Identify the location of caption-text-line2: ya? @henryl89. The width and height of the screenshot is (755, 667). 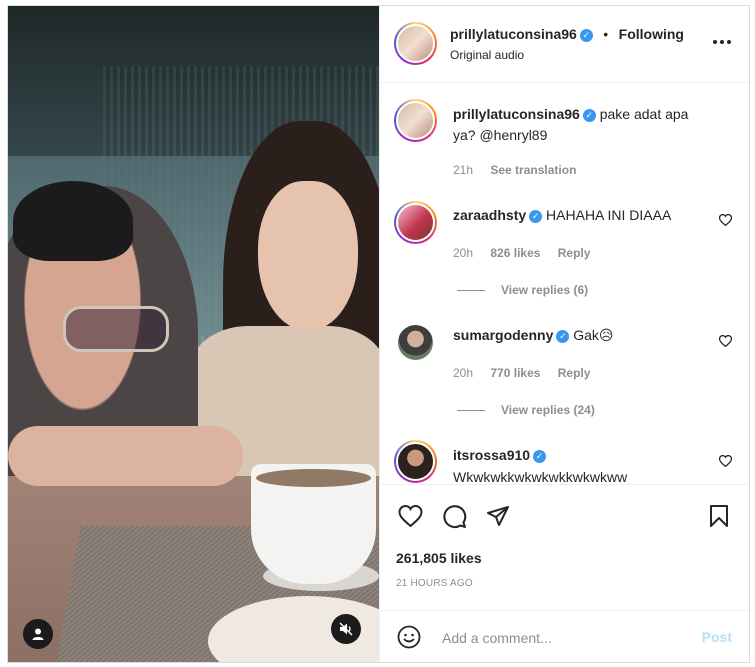
(500, 135).